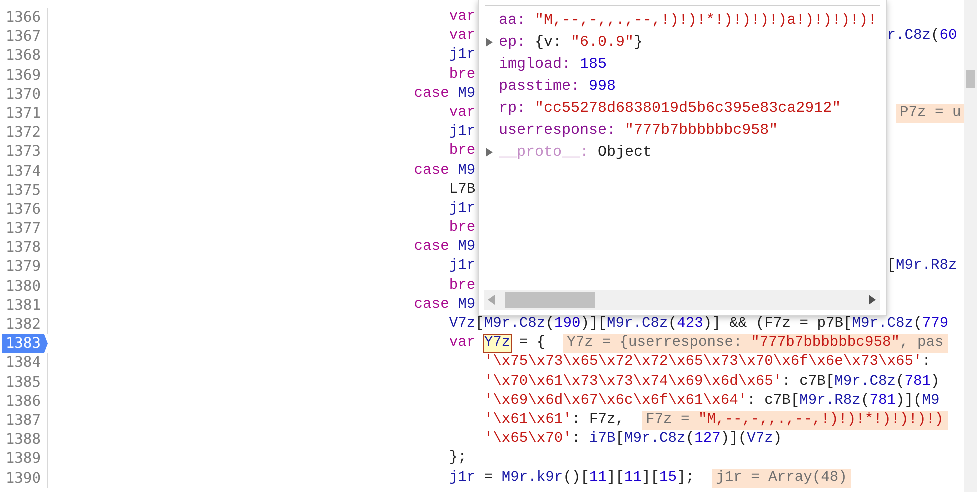  Describe the element at coordinates (572, 478) in the screenshot. I see `code-text: j1r = M9r.k9r()[11][11][15];` at that location.